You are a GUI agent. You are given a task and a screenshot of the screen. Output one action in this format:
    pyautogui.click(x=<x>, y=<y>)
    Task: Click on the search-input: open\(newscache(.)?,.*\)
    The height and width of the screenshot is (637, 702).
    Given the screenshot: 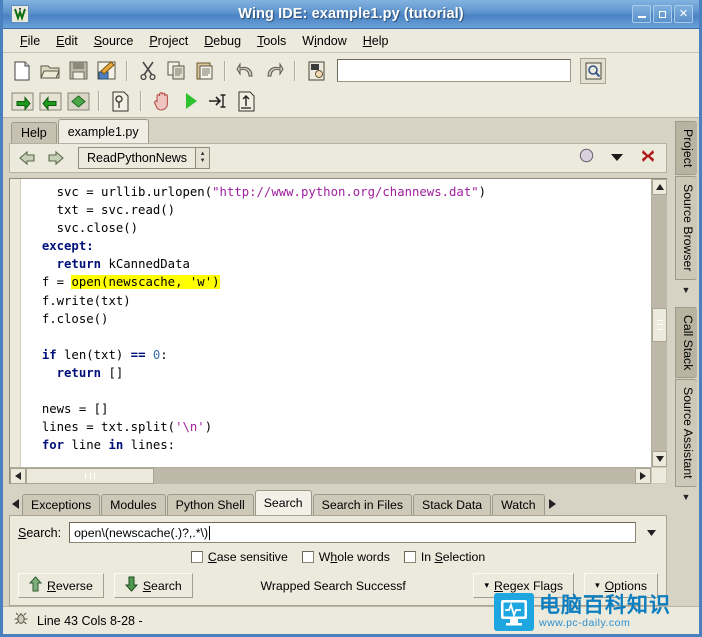 What is the action you would take?
    pyautogui.click(x=352, y=532)
    